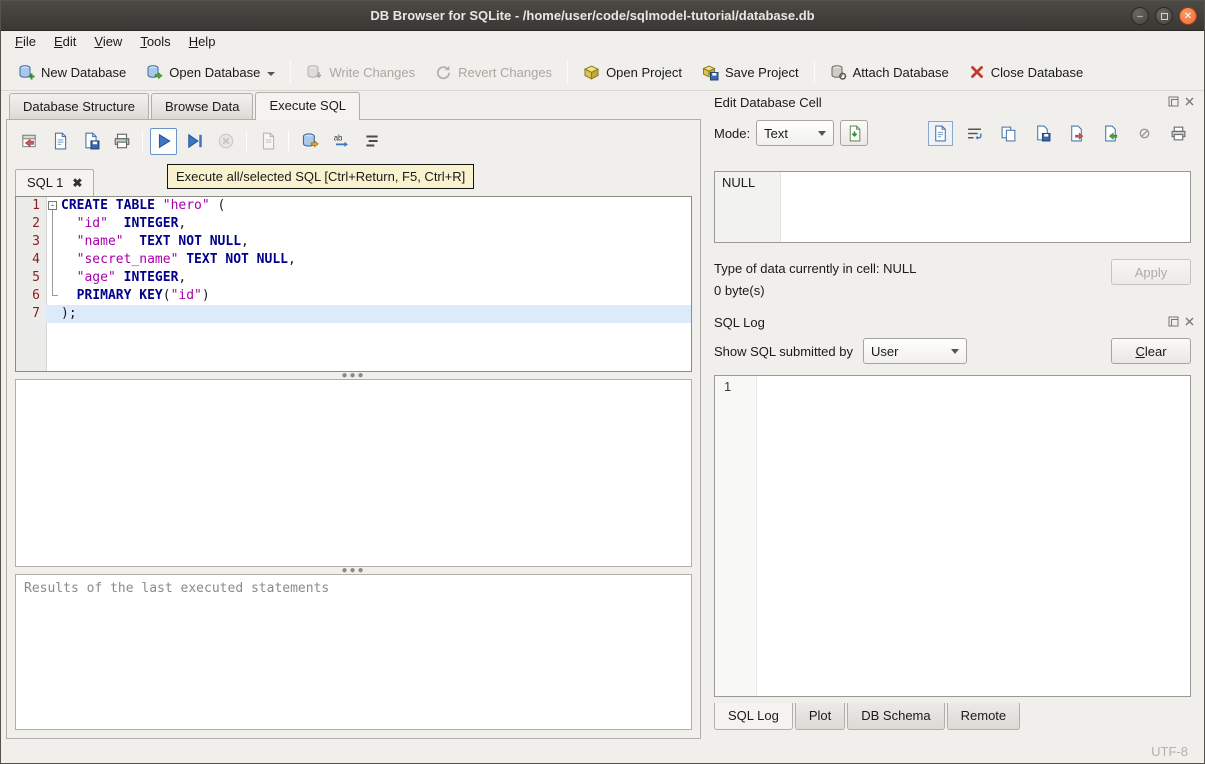  What do you see at coordinates (79, 106) in the screenshot?
I see `tab-database-structure: Database Structure` at bounding box center [79, 106].